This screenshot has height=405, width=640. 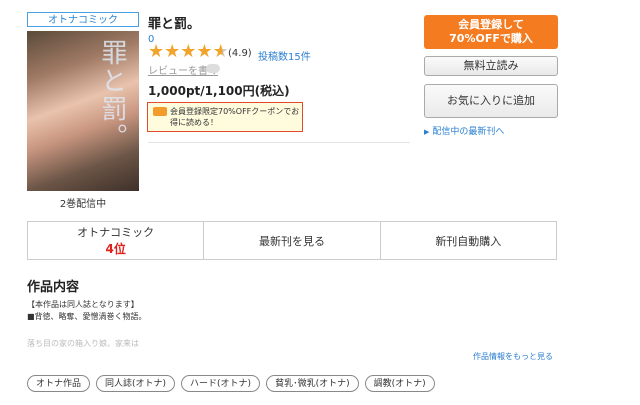 I want to click on tab-auto-purchase-label: 新刊自動購入, so click(x=468, y=241).